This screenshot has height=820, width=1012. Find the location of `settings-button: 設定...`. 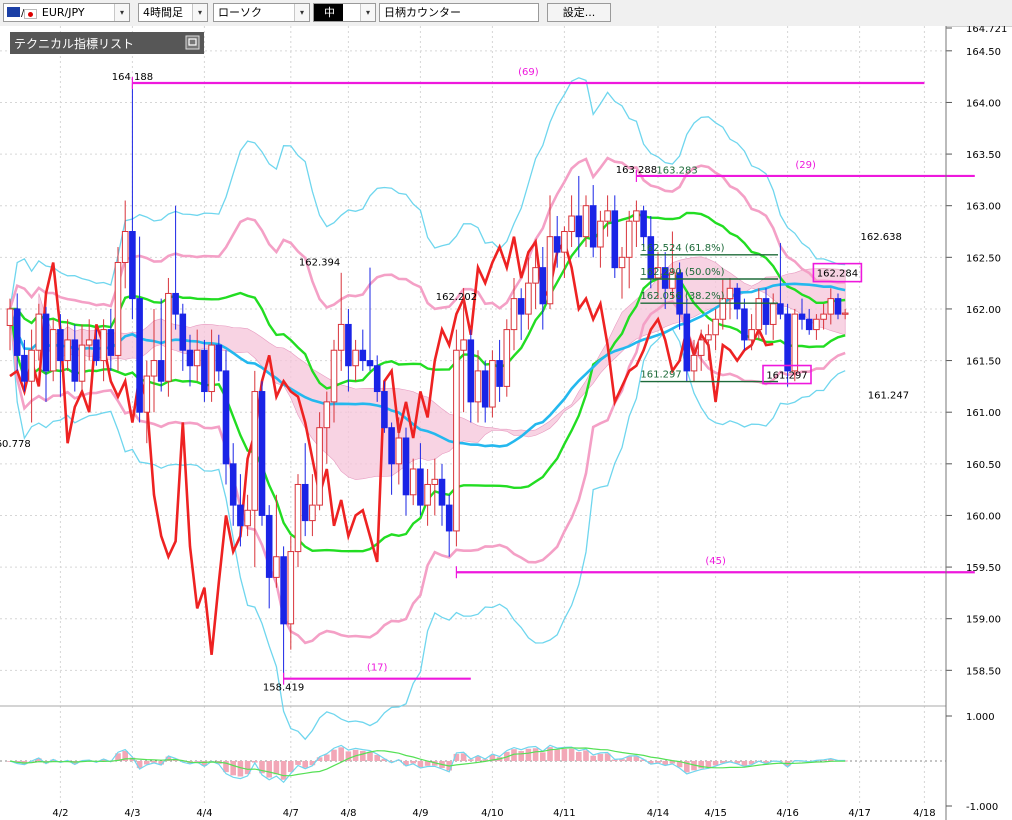

settings-button: 設定... is located at coordinates (579, 12).